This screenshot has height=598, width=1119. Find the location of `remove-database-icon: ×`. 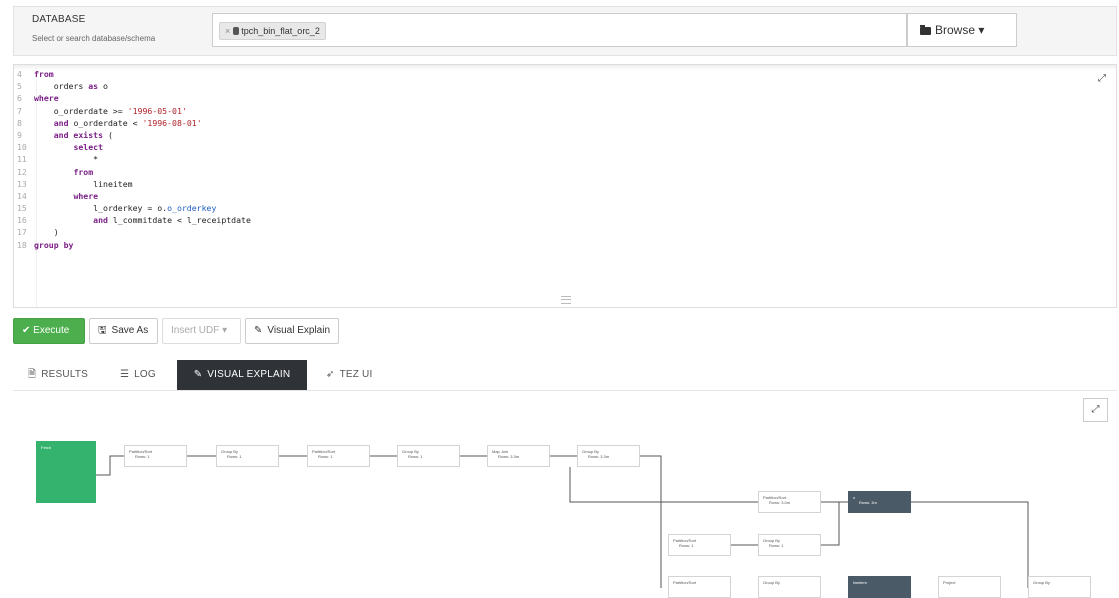

remove-database-icon: × is located at coordinates (227, 31).